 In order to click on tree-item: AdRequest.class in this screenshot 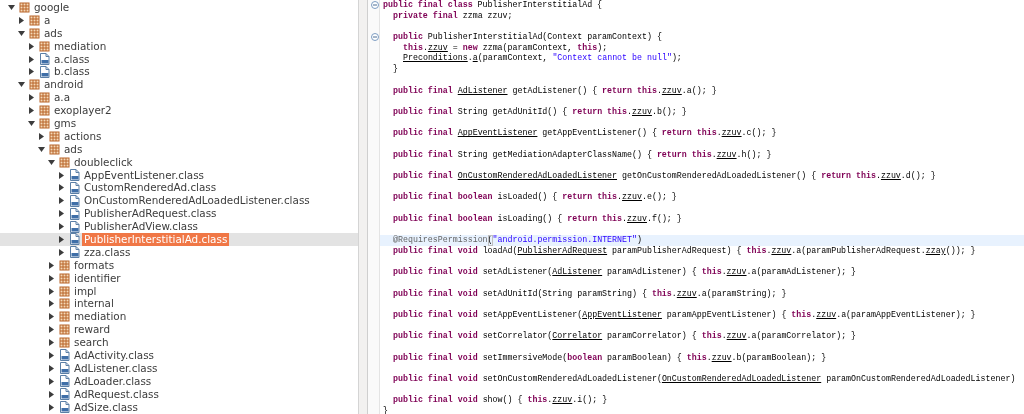, I will do `click(116, 394)`.